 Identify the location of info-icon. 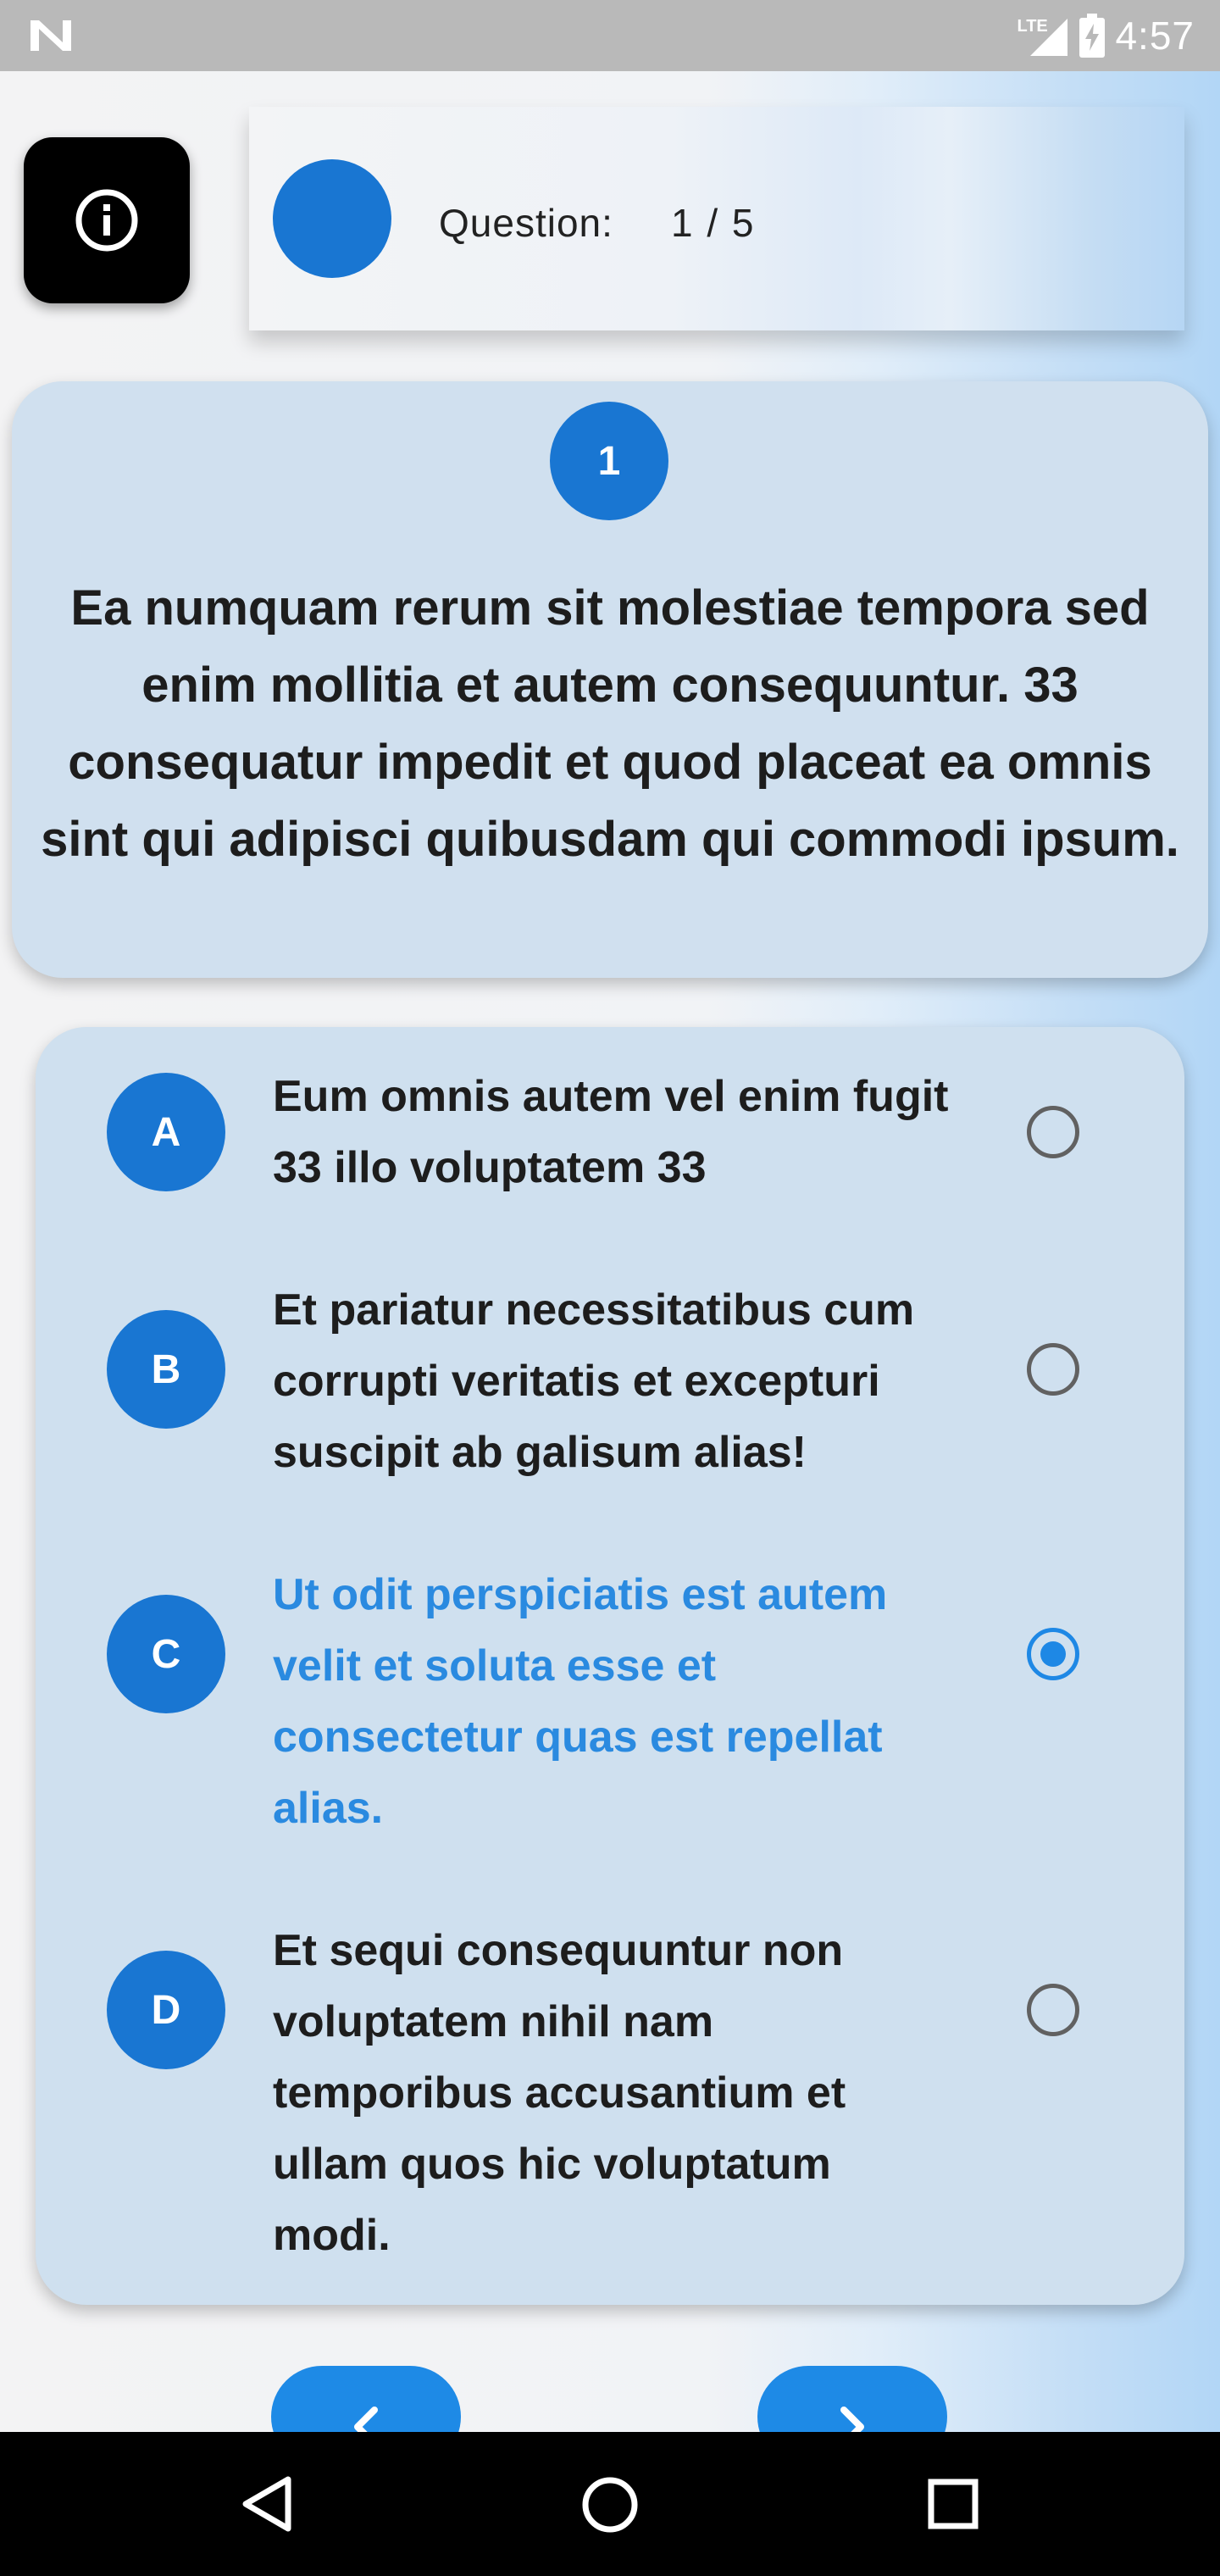
(106, 220).